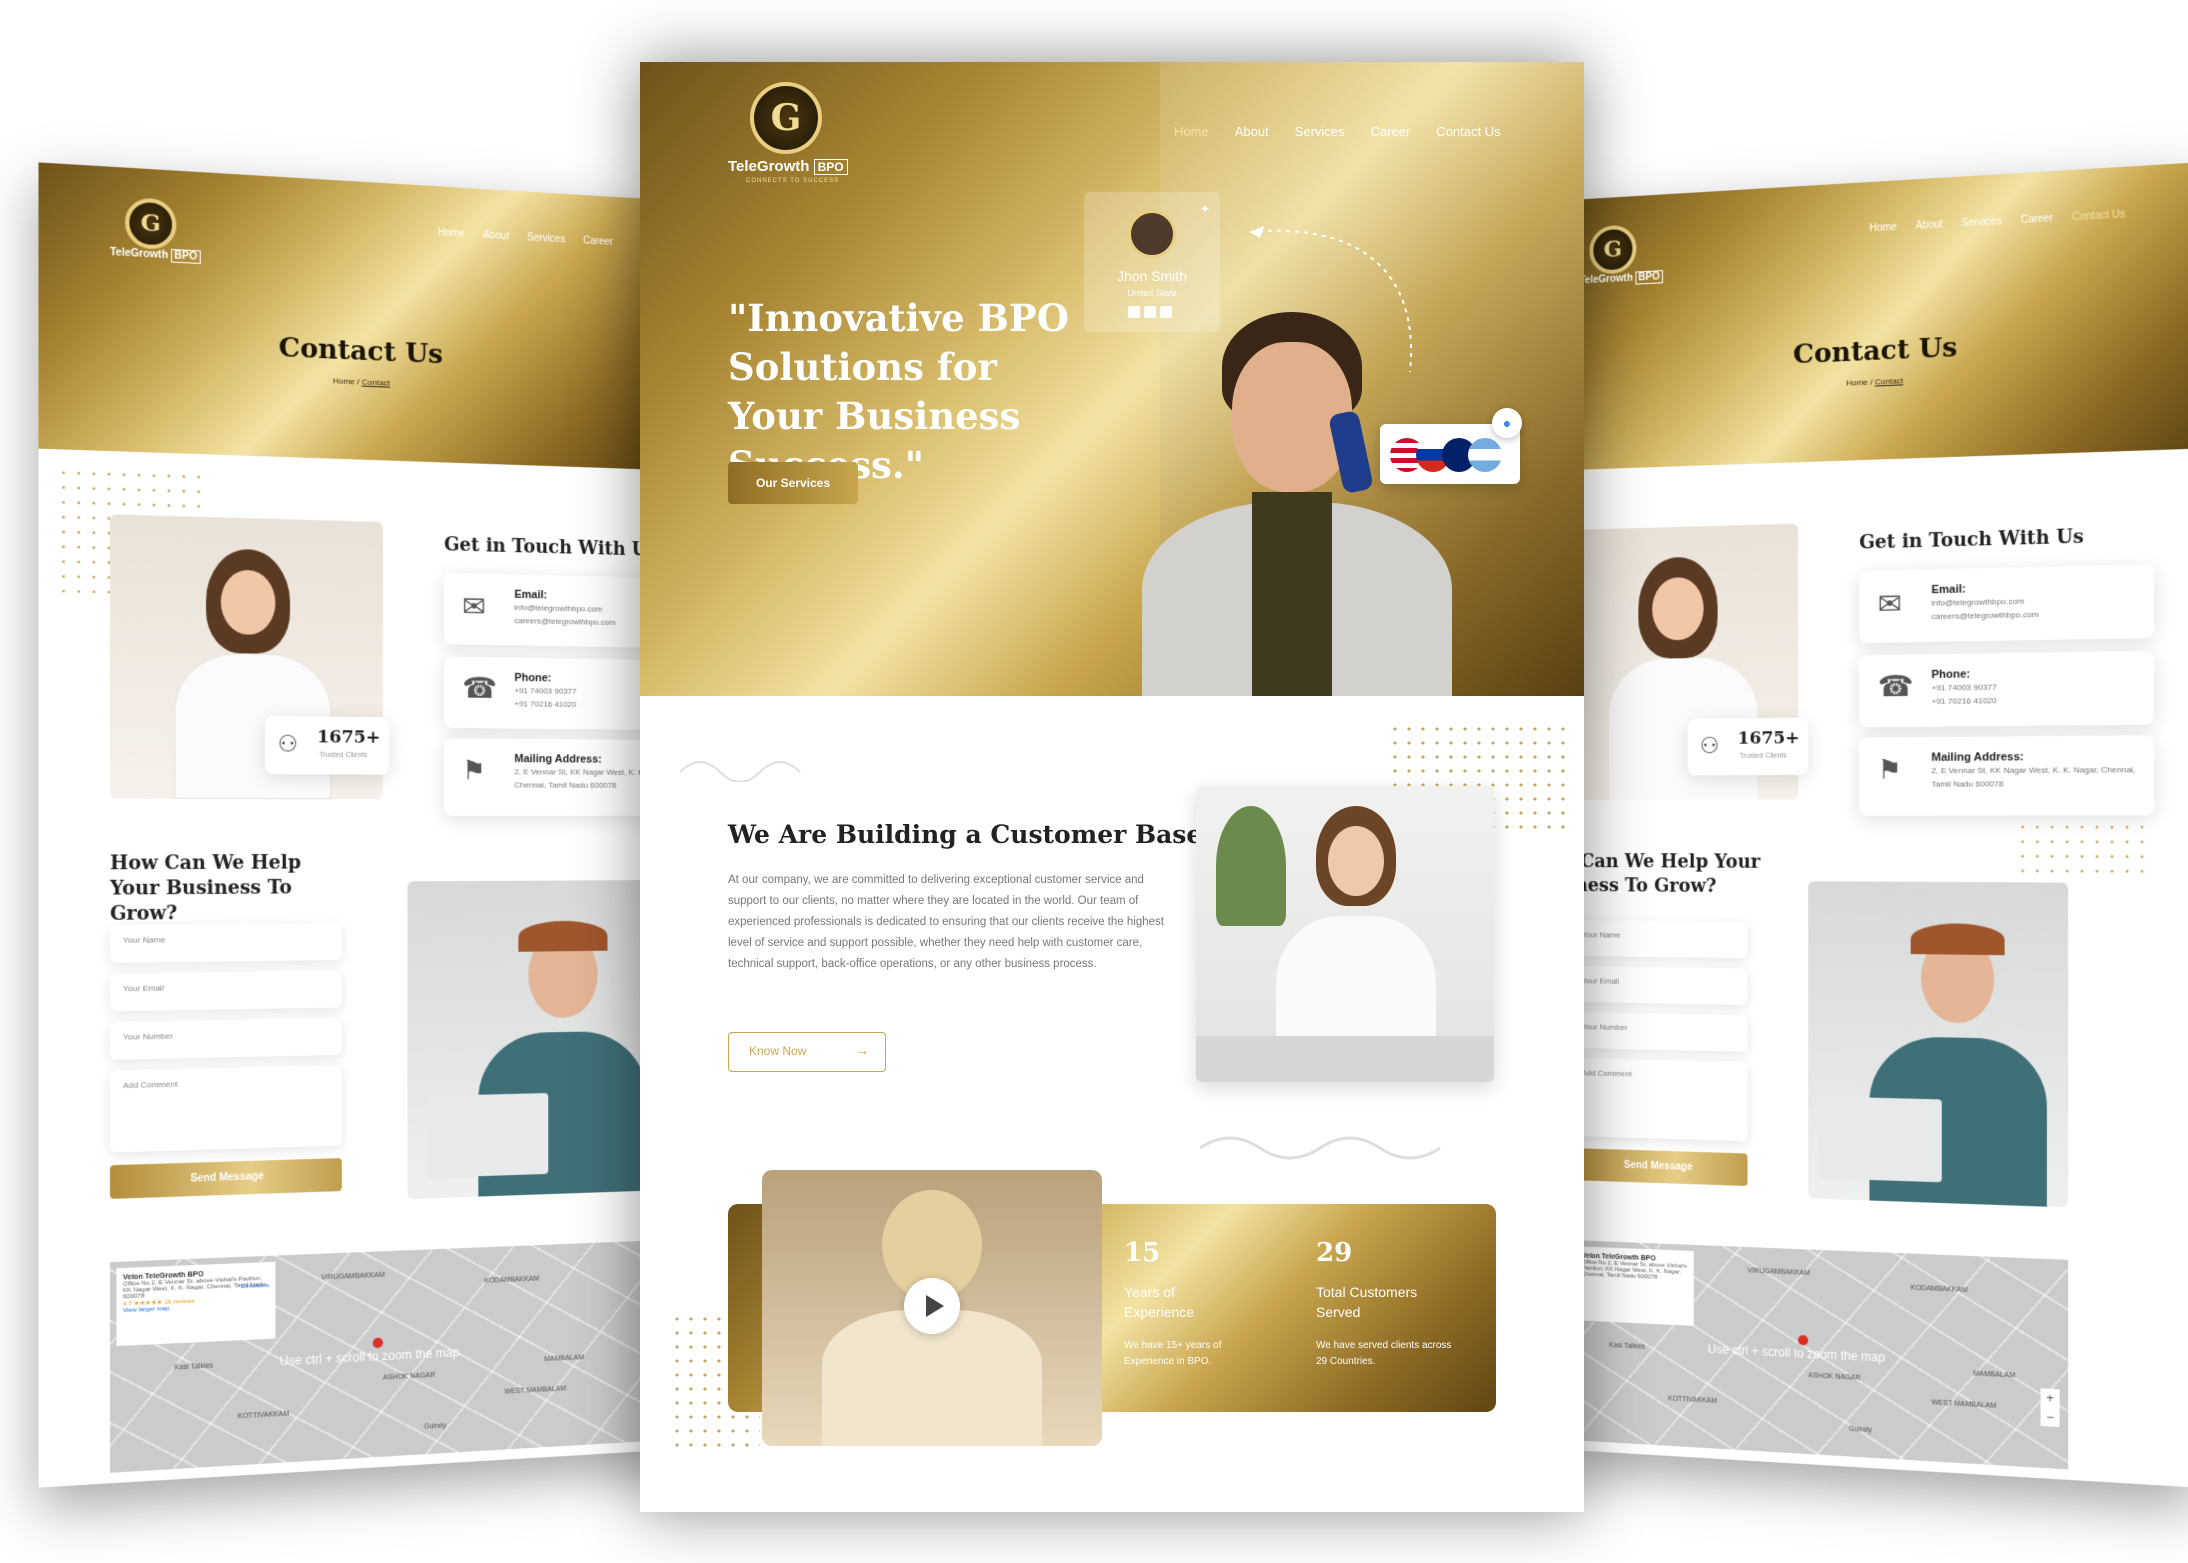 The height and width of the screenshot is (1563, 2188). I want to click on our-services-button: Our Services, so click(793, 483).